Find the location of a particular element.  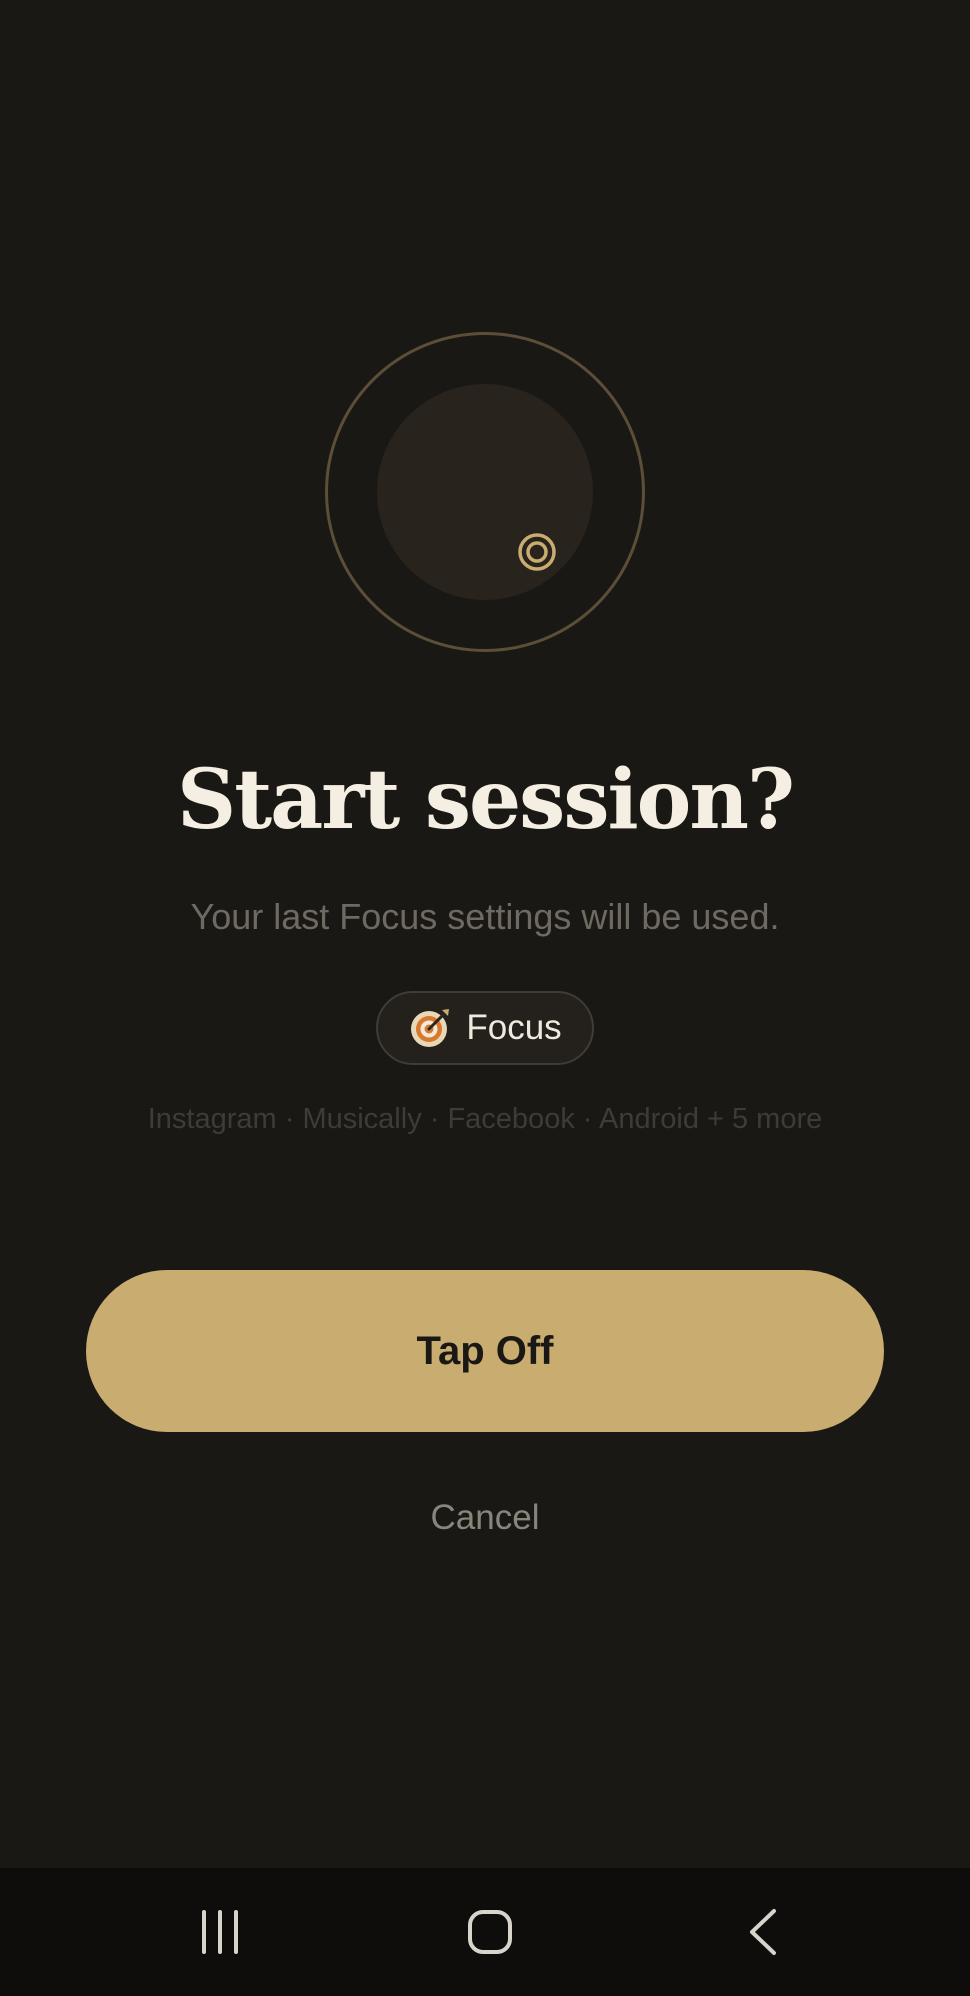

session-ring is located at coordinates (485, 492).